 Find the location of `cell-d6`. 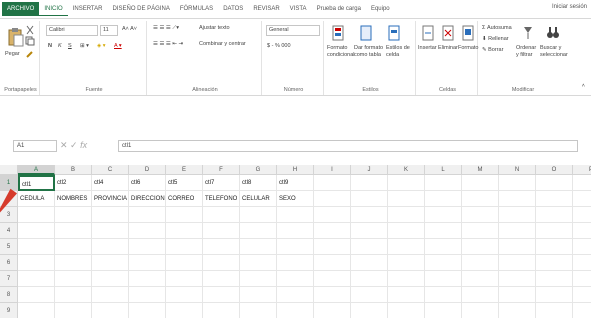

cell-d6 is located at coordinates (147, 263).